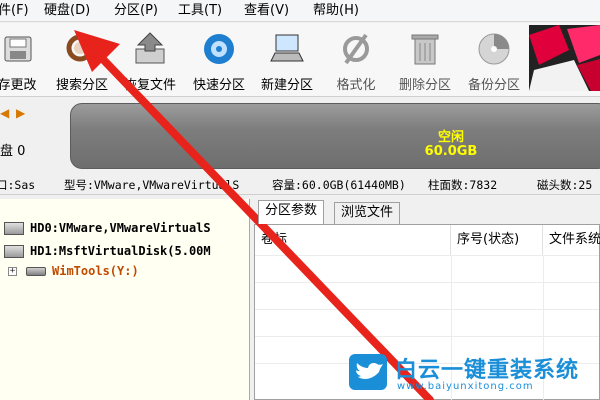 Image resolution: width=600 pixels, height=400 pixels. I want to click on info-heads: 磁头数:25, so click(565, 185).